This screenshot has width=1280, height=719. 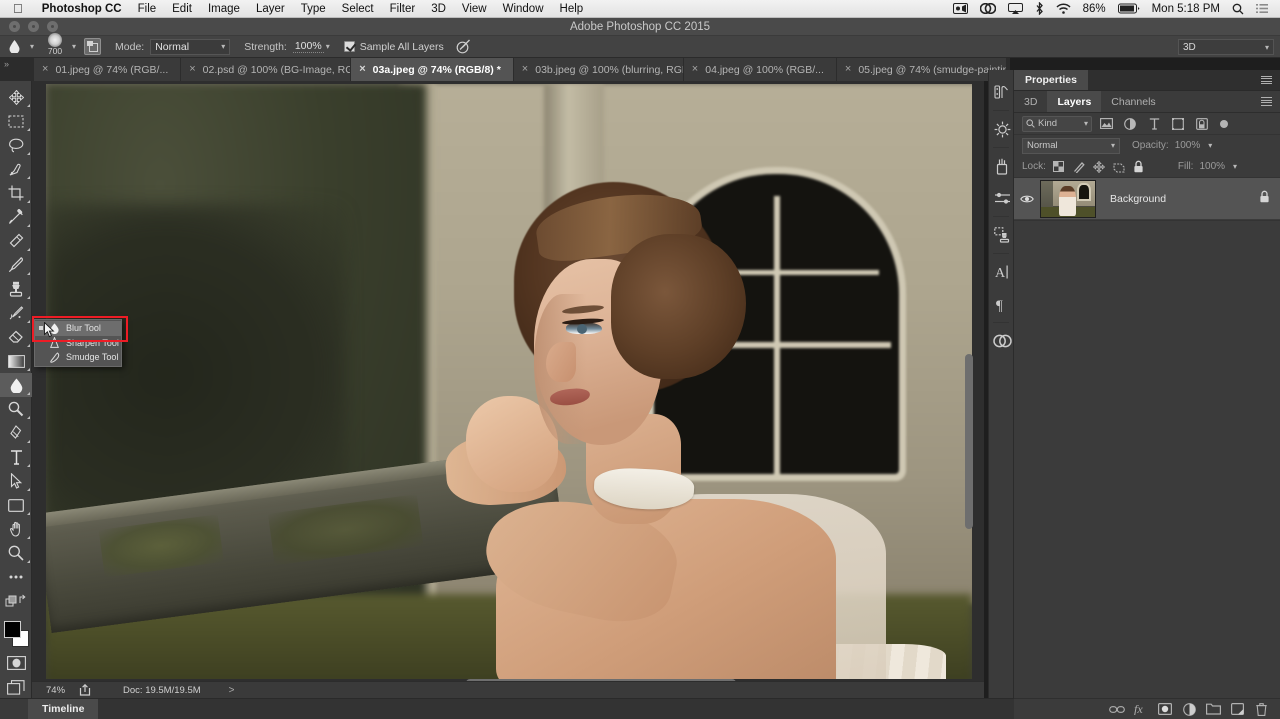 I want to click on edit-toolbar-tool, so click(x=16, y=577).